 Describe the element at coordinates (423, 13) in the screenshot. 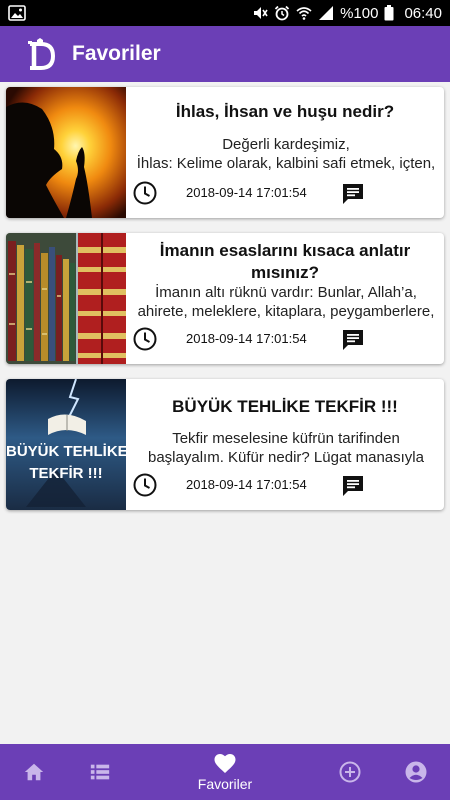

I see `clock-time: 06:40` at that location.